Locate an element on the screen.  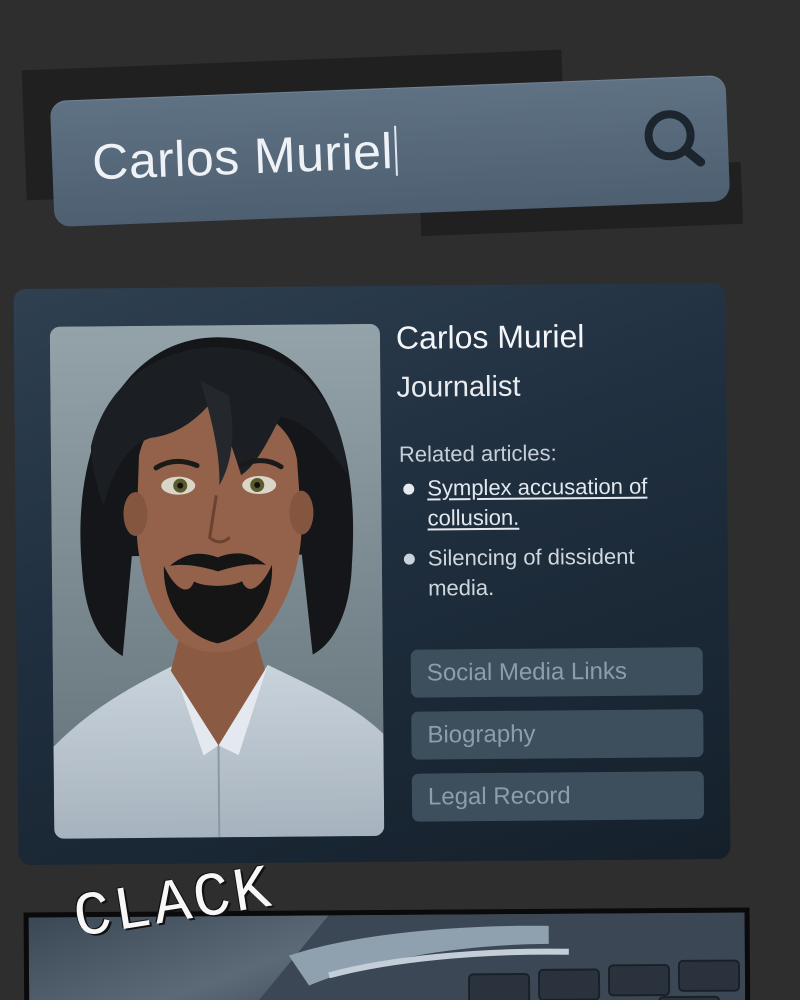
related-article-link: Symplex accusation of collusion. is located at coordinates (553, 502).